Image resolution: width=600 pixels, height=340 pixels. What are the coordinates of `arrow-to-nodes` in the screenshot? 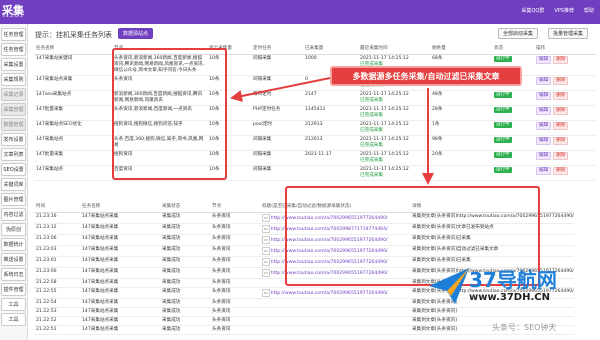 It's located at (280, 89).